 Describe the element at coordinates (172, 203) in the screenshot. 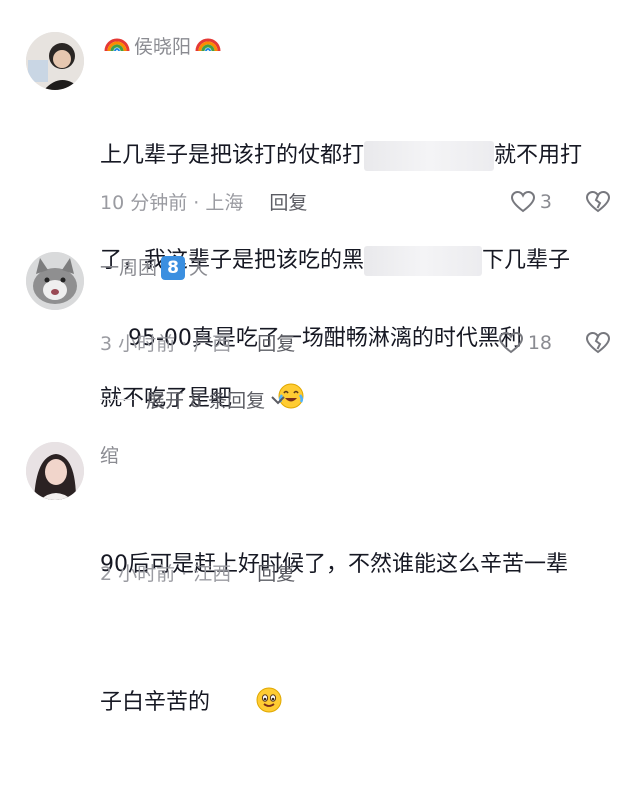

I see `time-location: 10 分钟前 · 上海` at that location.